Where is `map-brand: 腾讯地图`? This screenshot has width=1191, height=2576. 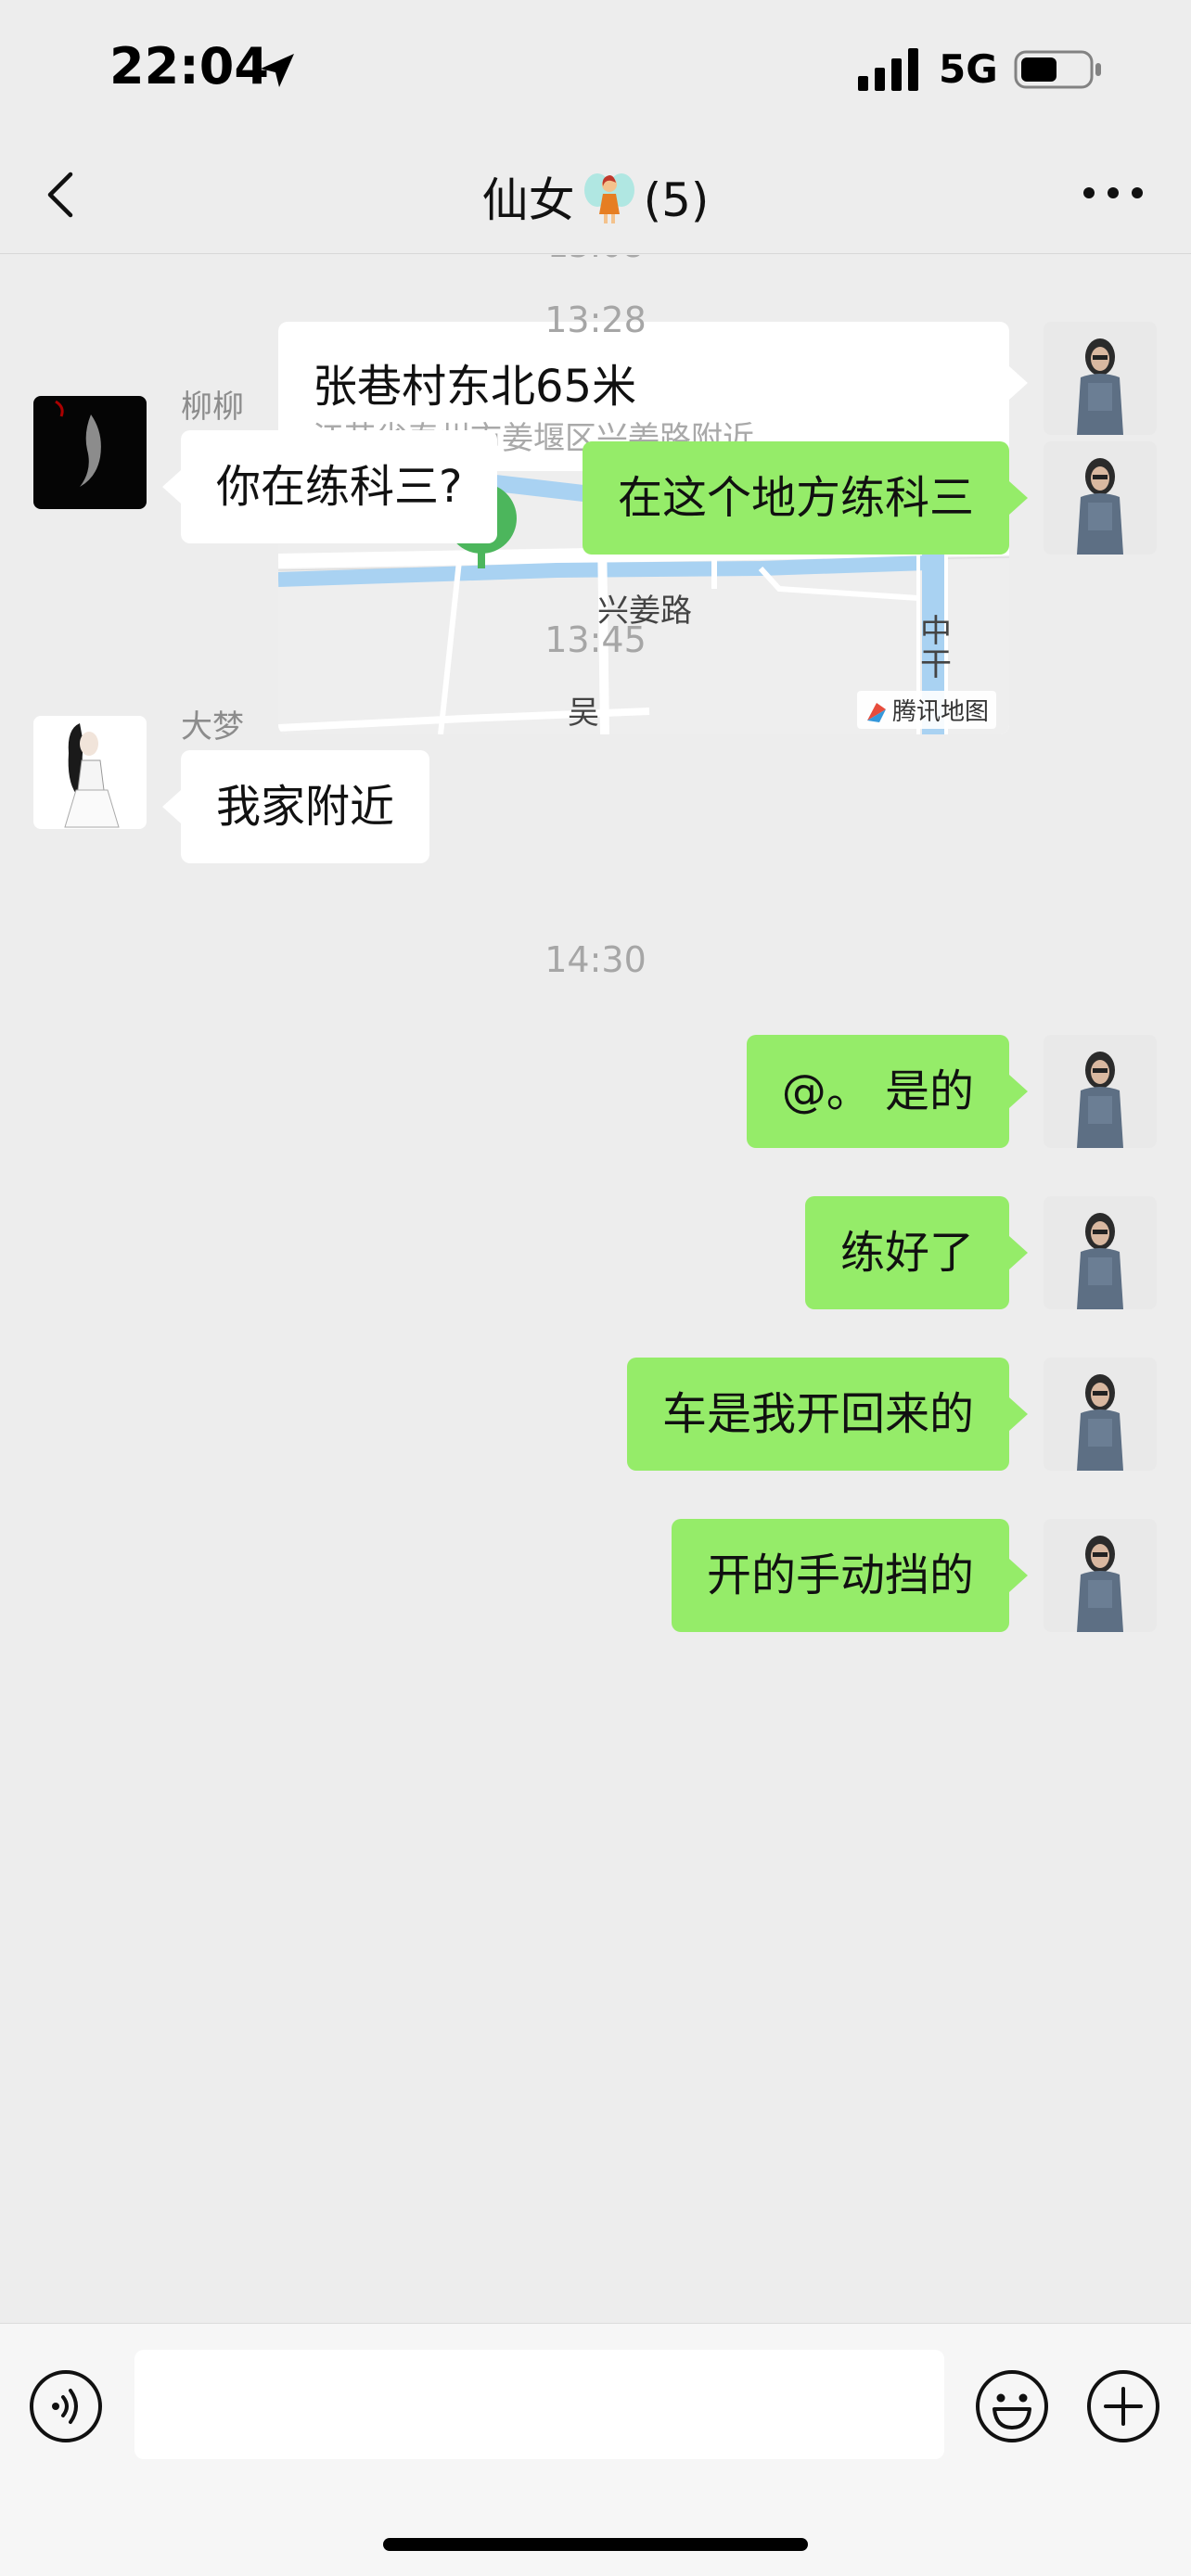
map-brand: 腾讯地图 is located at coordinates (926, 710).